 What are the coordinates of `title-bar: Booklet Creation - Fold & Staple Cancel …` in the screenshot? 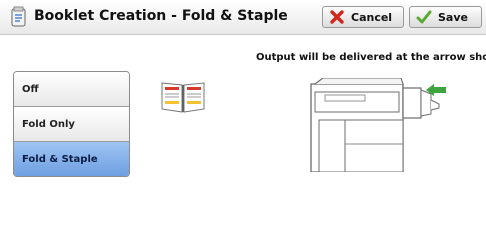 It's located at (243, 17).